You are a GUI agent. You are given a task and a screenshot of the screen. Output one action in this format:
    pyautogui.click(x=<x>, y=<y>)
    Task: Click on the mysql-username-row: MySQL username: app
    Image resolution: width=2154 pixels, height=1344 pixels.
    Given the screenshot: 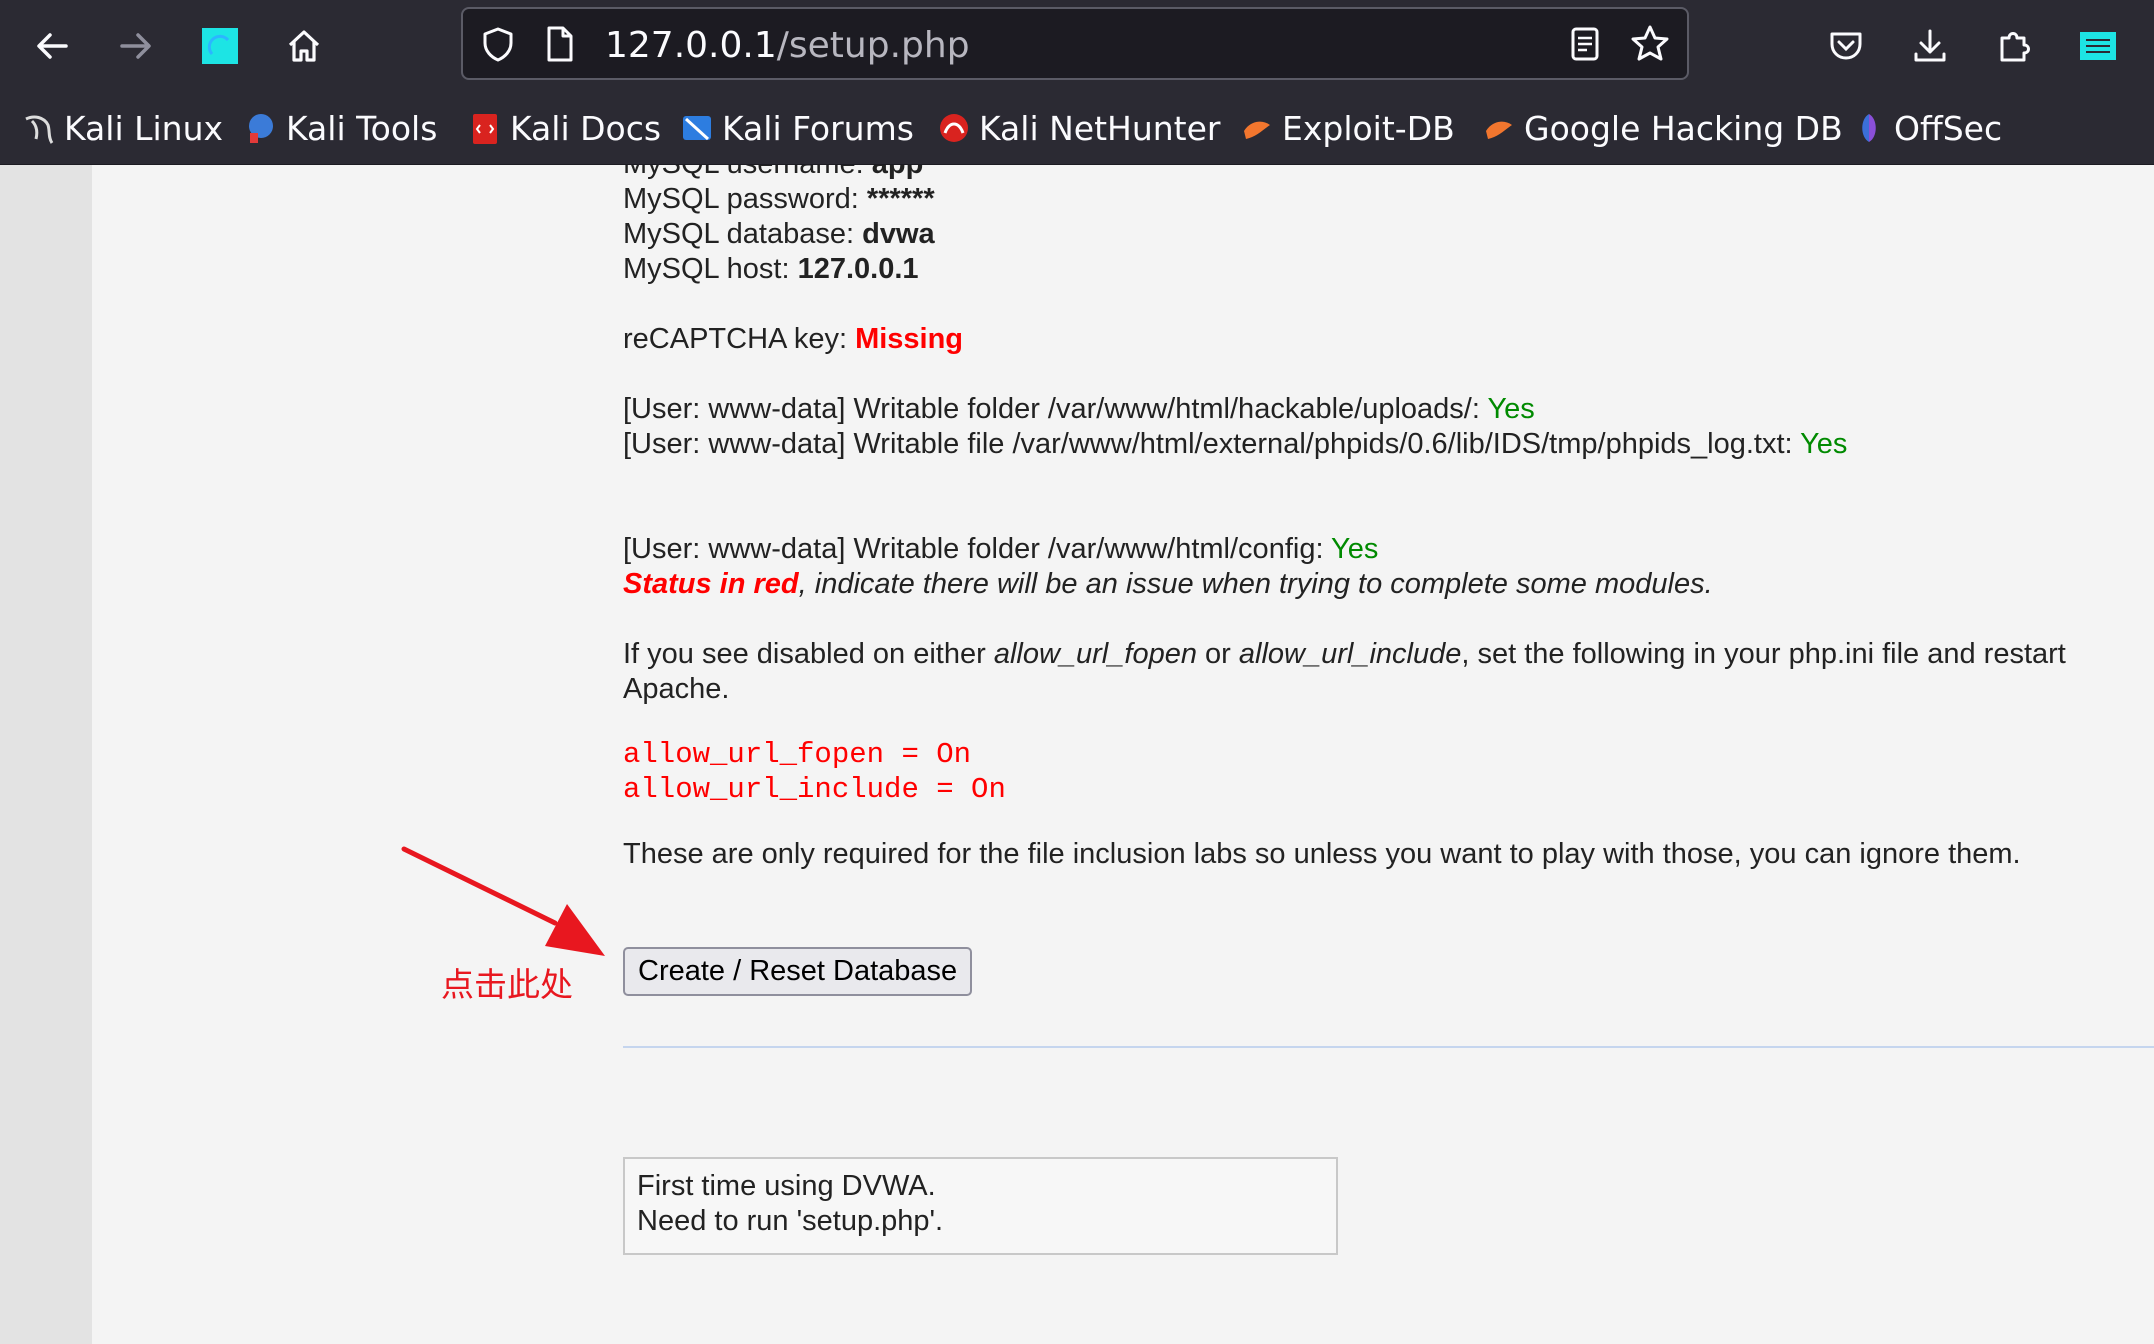 What is the action you would take?
    pyautogui.click(x=1388, y=173)
    